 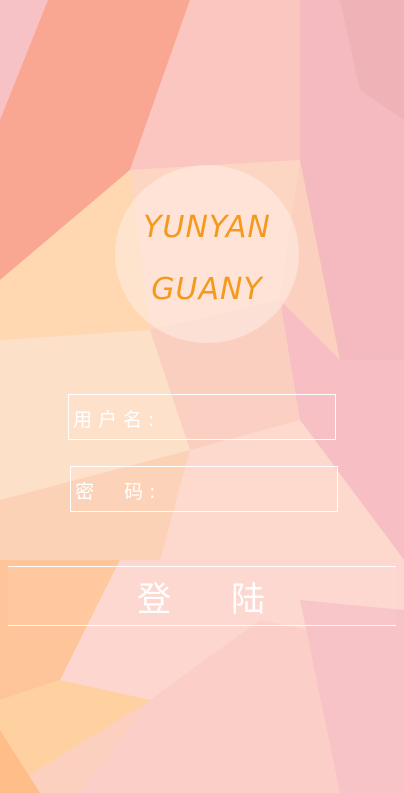 I want to click on password-field: 密 码:, so click(x=204, y=489).